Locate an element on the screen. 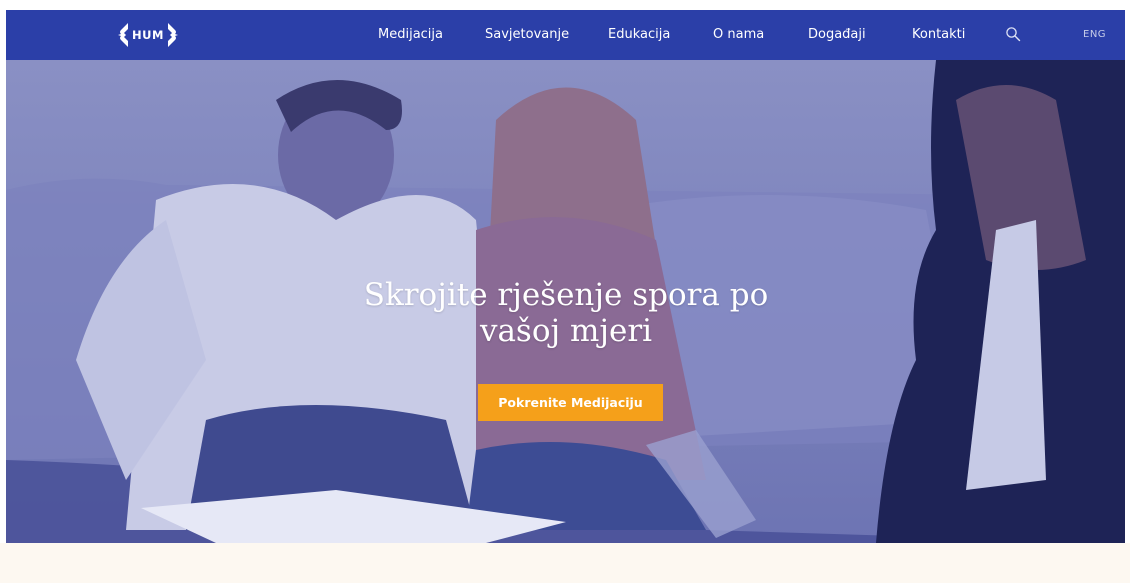 This screenshot has width=1130, height=583. hero-title-line2: vašoj mjeri is located at coordinates (566, 330).